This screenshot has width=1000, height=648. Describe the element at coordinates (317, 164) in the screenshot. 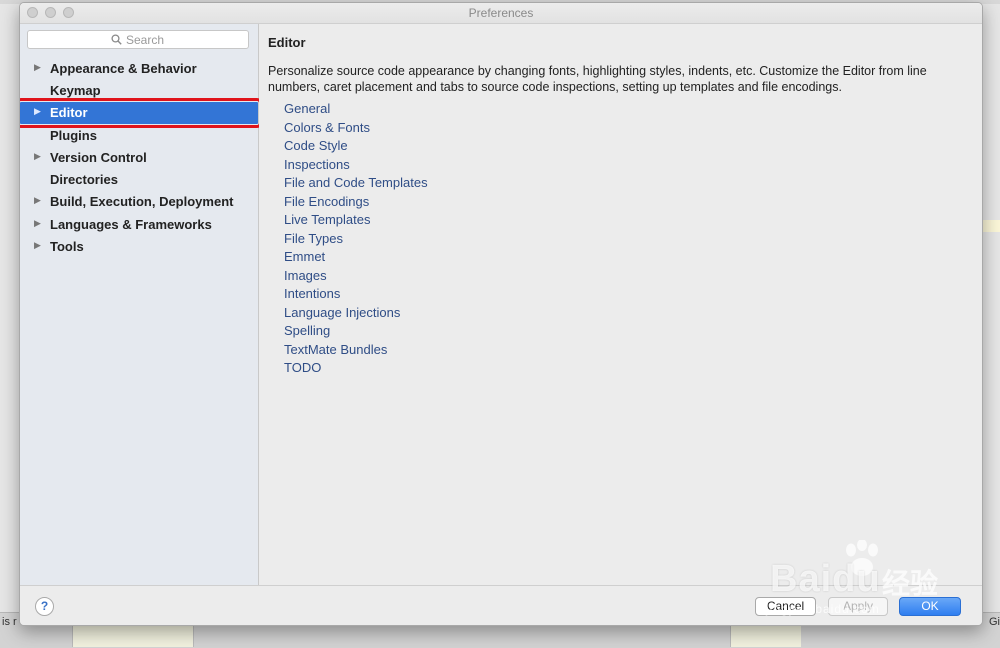

I see `link-inspections: Inspections` at that location.